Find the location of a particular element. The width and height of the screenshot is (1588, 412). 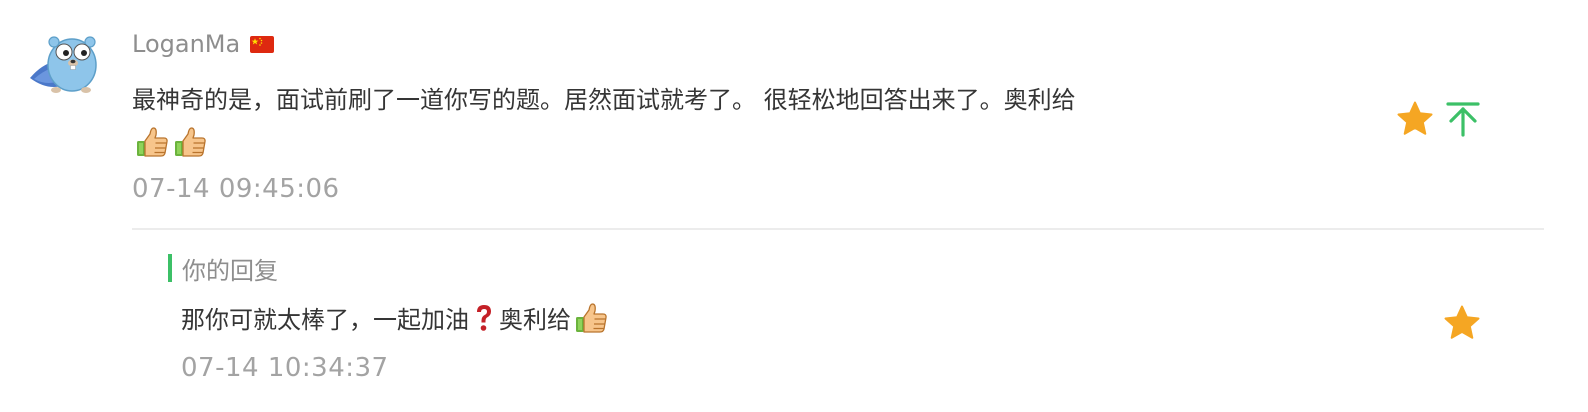

reply-timestamp: 07-14 10:34:37 is located at coordinates (285, 368).